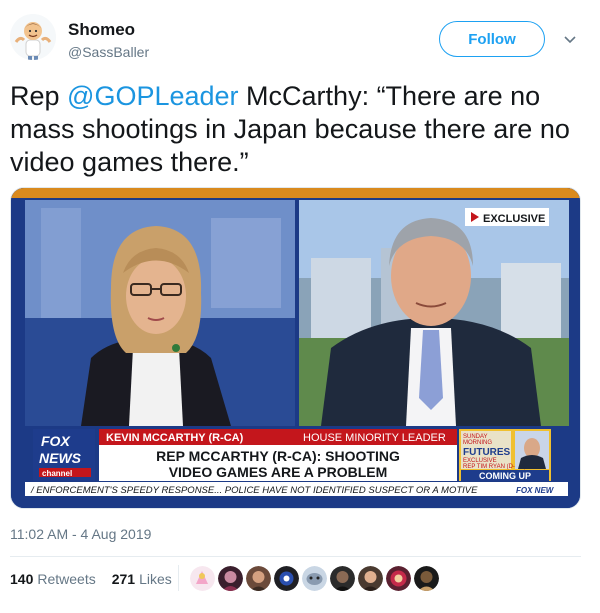 The image size is (600, 613). I want to click on likes-label: Likes, so click(155, 579).